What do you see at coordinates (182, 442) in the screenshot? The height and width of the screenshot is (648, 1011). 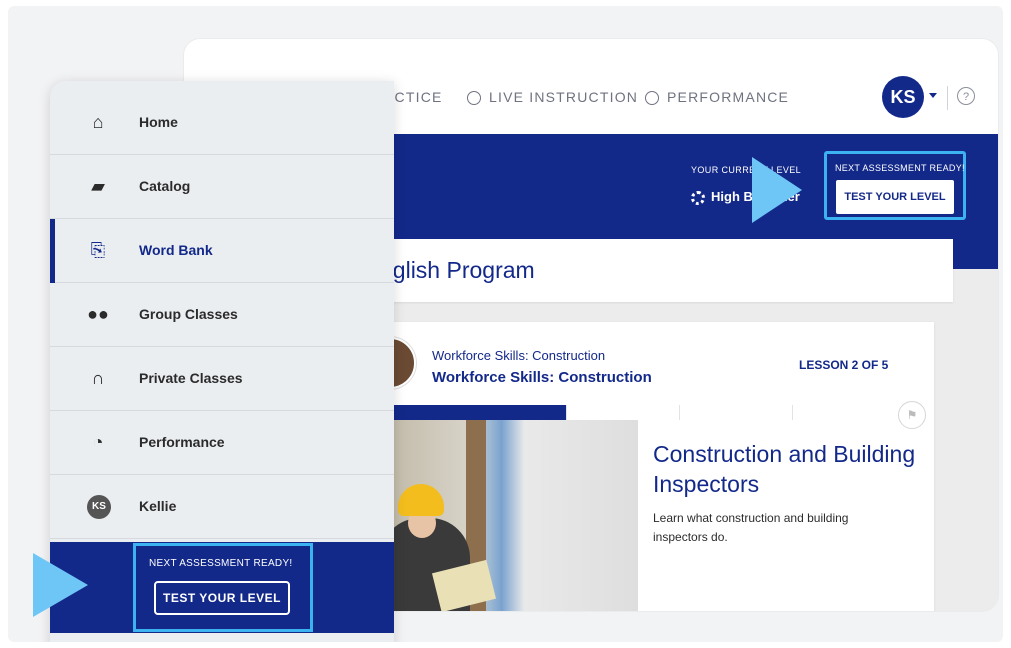 I see `sidebar-item-label: Performance` at bounding box center [182, 442].